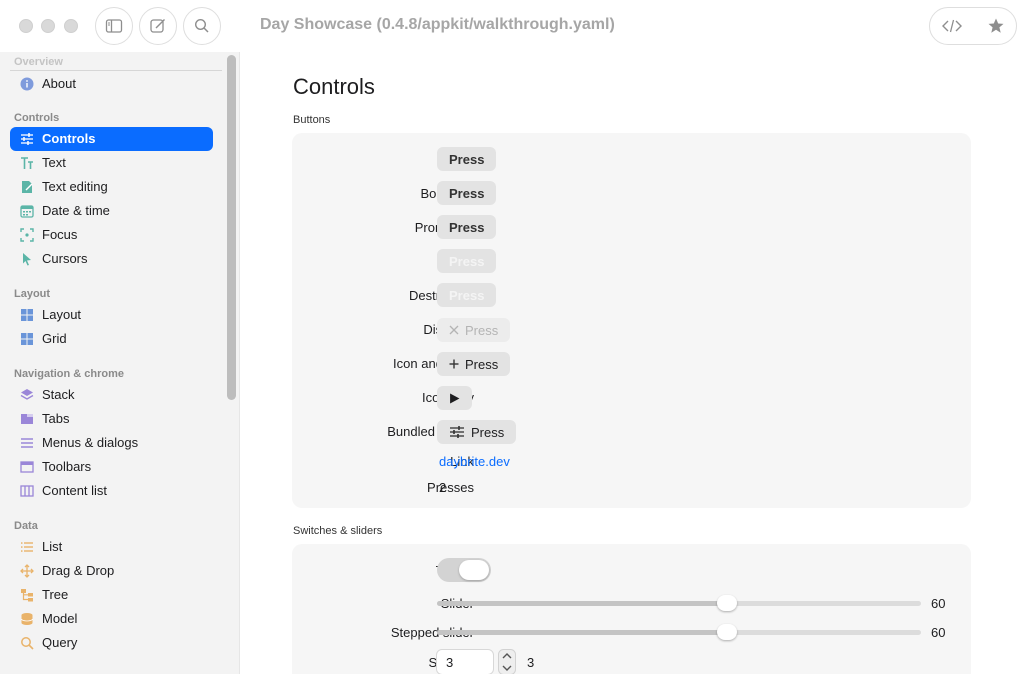 The width and height of the screenshot is (1024, 674). I want to click on toggle-knob, so click(474, 570).